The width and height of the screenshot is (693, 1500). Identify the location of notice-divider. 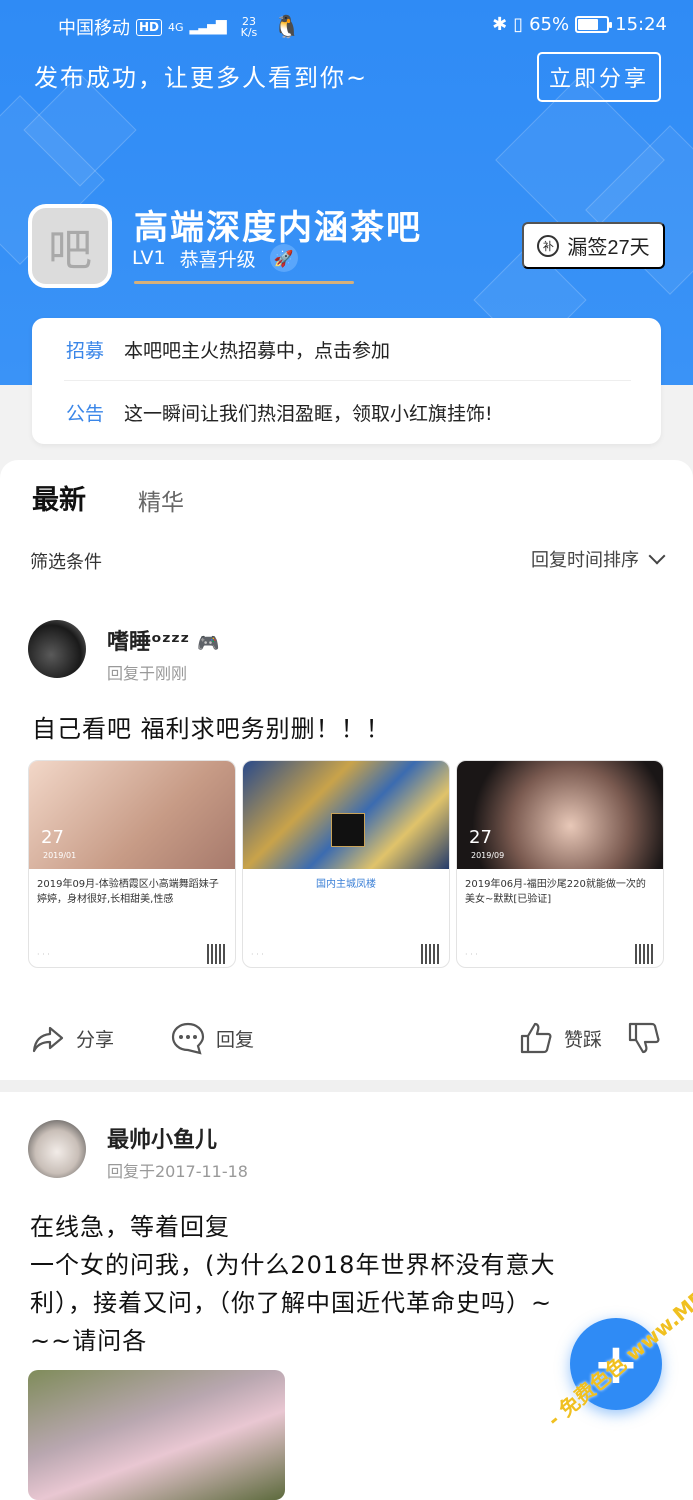
(347, 380).